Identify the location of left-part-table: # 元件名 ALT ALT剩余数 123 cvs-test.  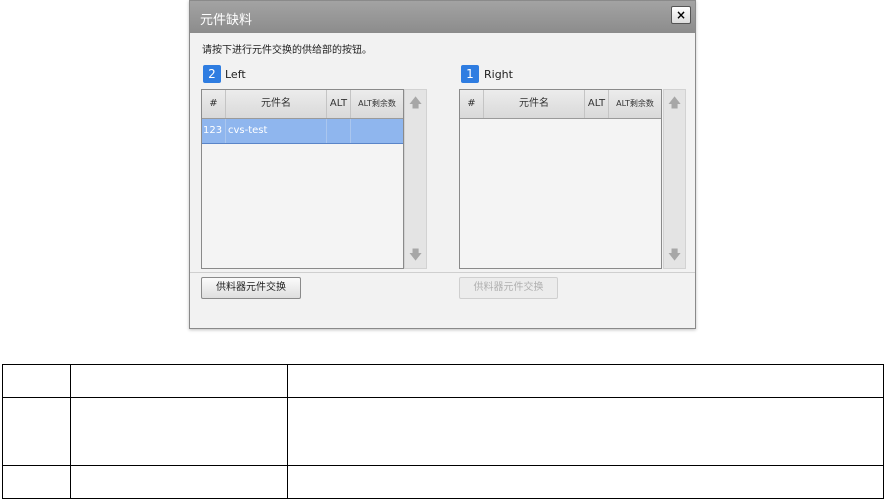
(302, 179).